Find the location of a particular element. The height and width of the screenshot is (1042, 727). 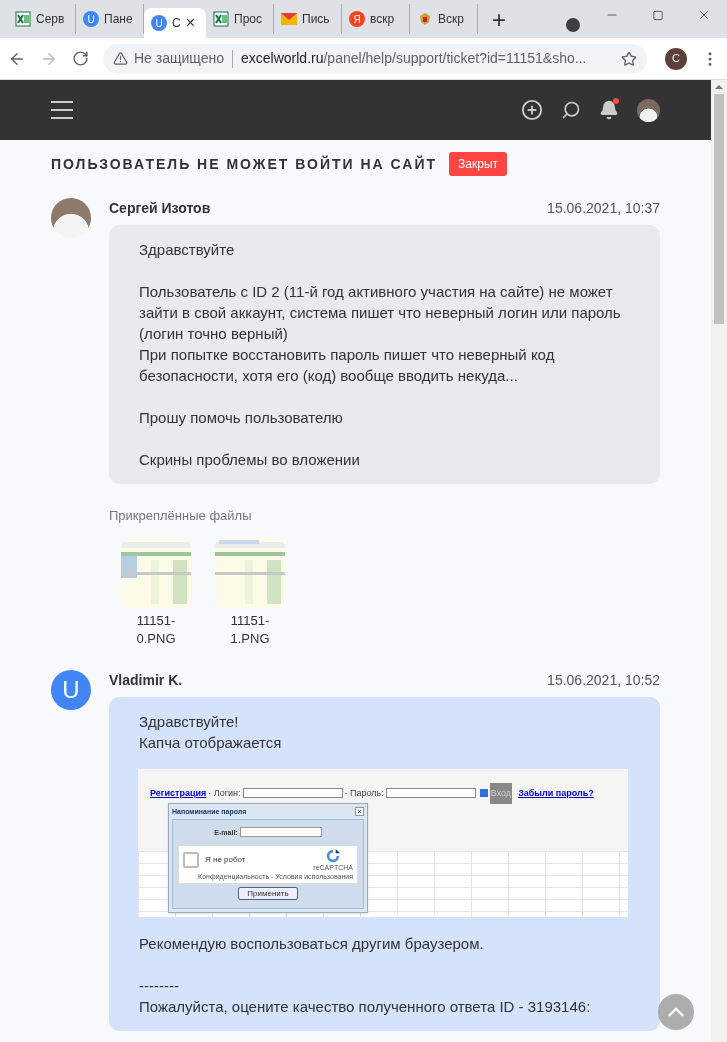

message-time: 15.06.2021, 10:52 is located at coordinates (603, 680).